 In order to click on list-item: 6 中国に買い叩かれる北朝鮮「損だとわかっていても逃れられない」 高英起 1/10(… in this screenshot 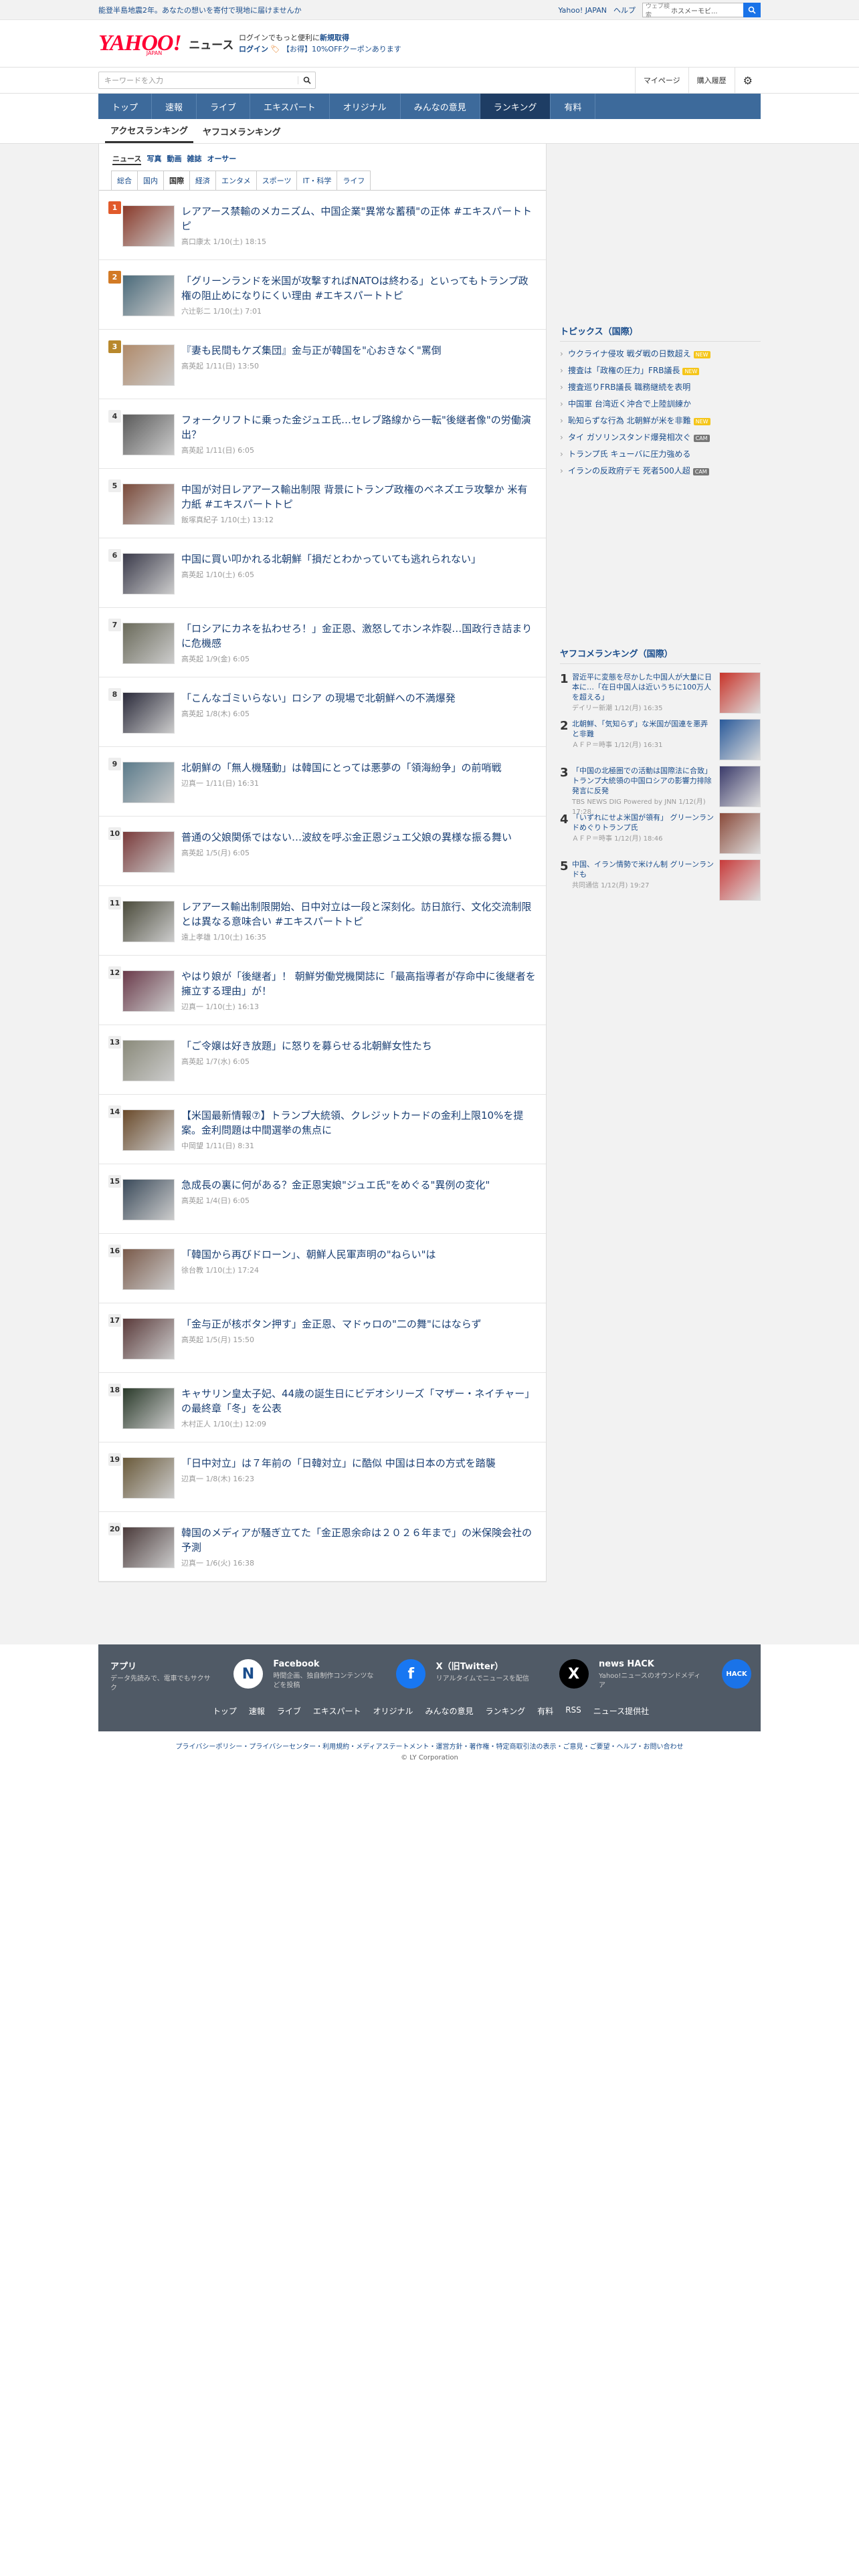, I will do `click(322, 573)`.